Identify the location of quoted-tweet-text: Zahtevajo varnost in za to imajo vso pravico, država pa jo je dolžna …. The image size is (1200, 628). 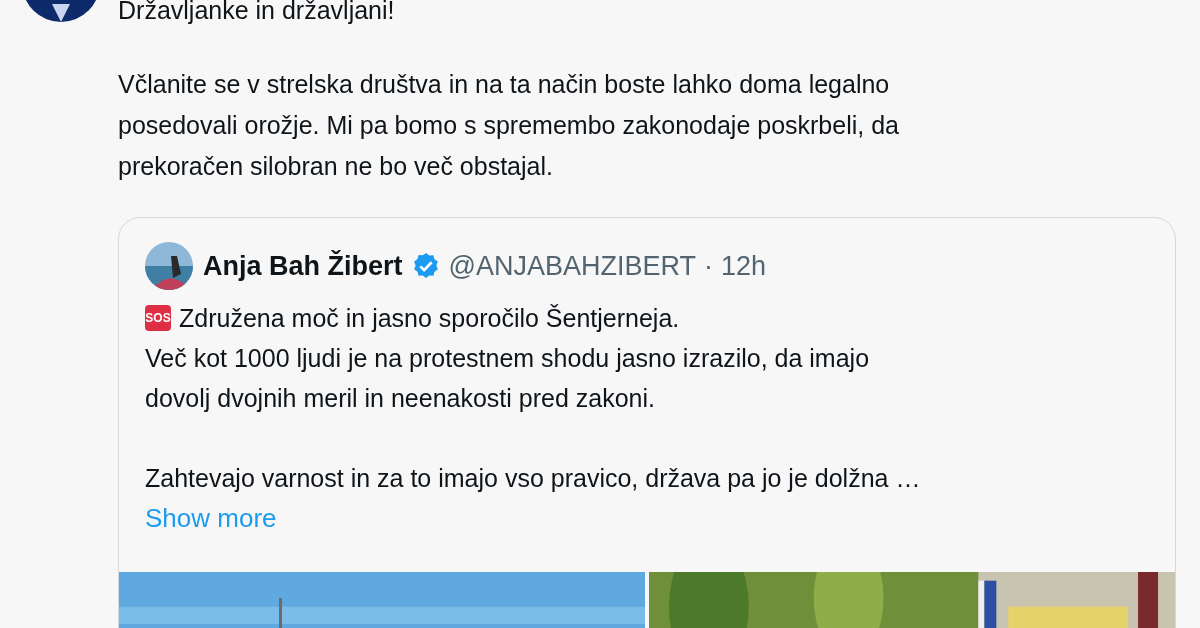
(533, 478).